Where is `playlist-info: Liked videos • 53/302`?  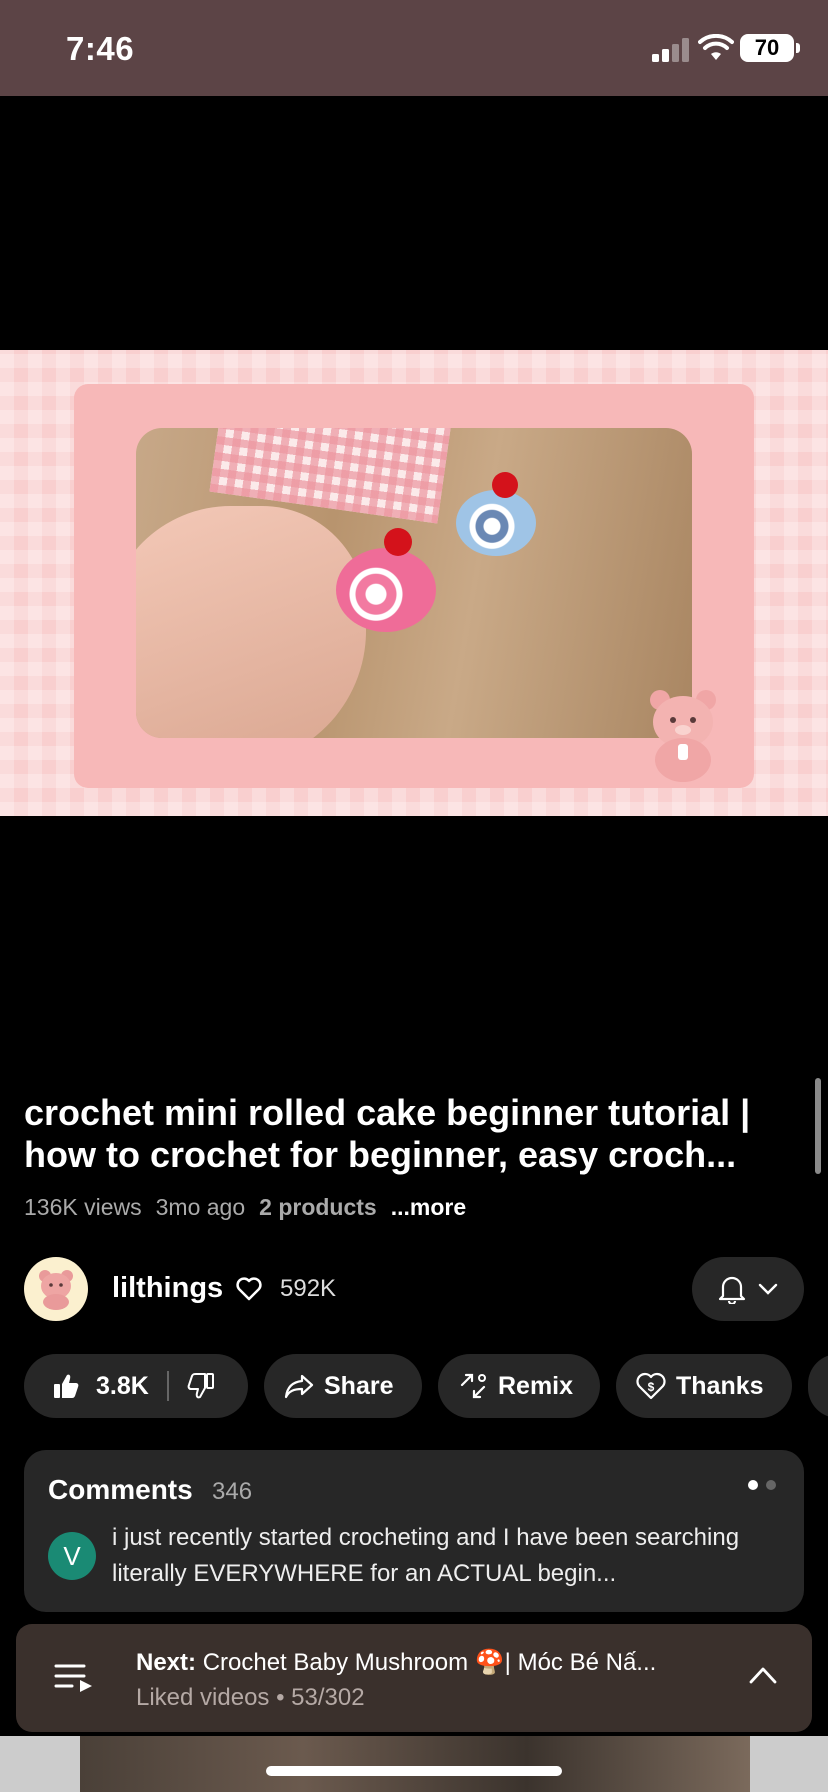 playlist-info: Liked videos • 53/302 is located at coordinates (250, 1697).